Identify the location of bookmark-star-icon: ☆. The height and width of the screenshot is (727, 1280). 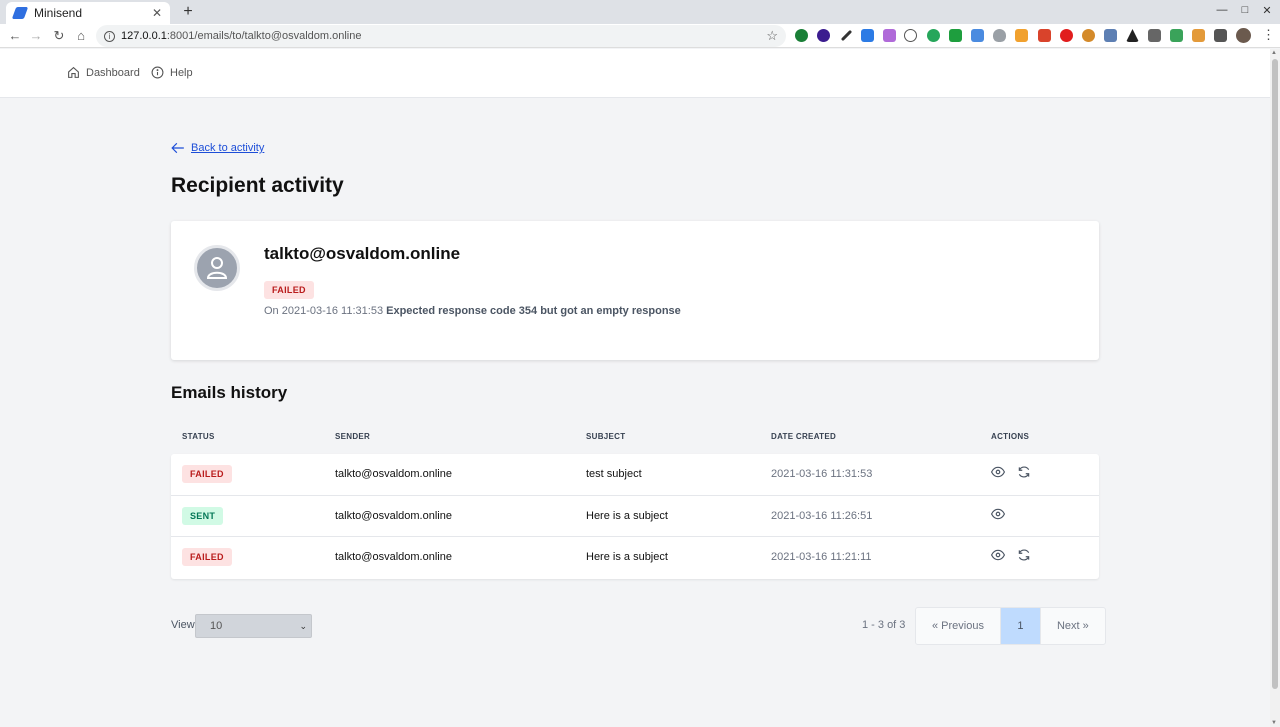
(772, 36).